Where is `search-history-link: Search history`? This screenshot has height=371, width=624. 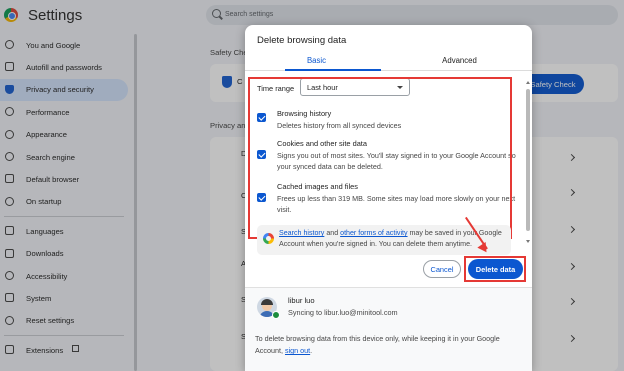 search-history-link: Search history is located at coordinates (301, 233).